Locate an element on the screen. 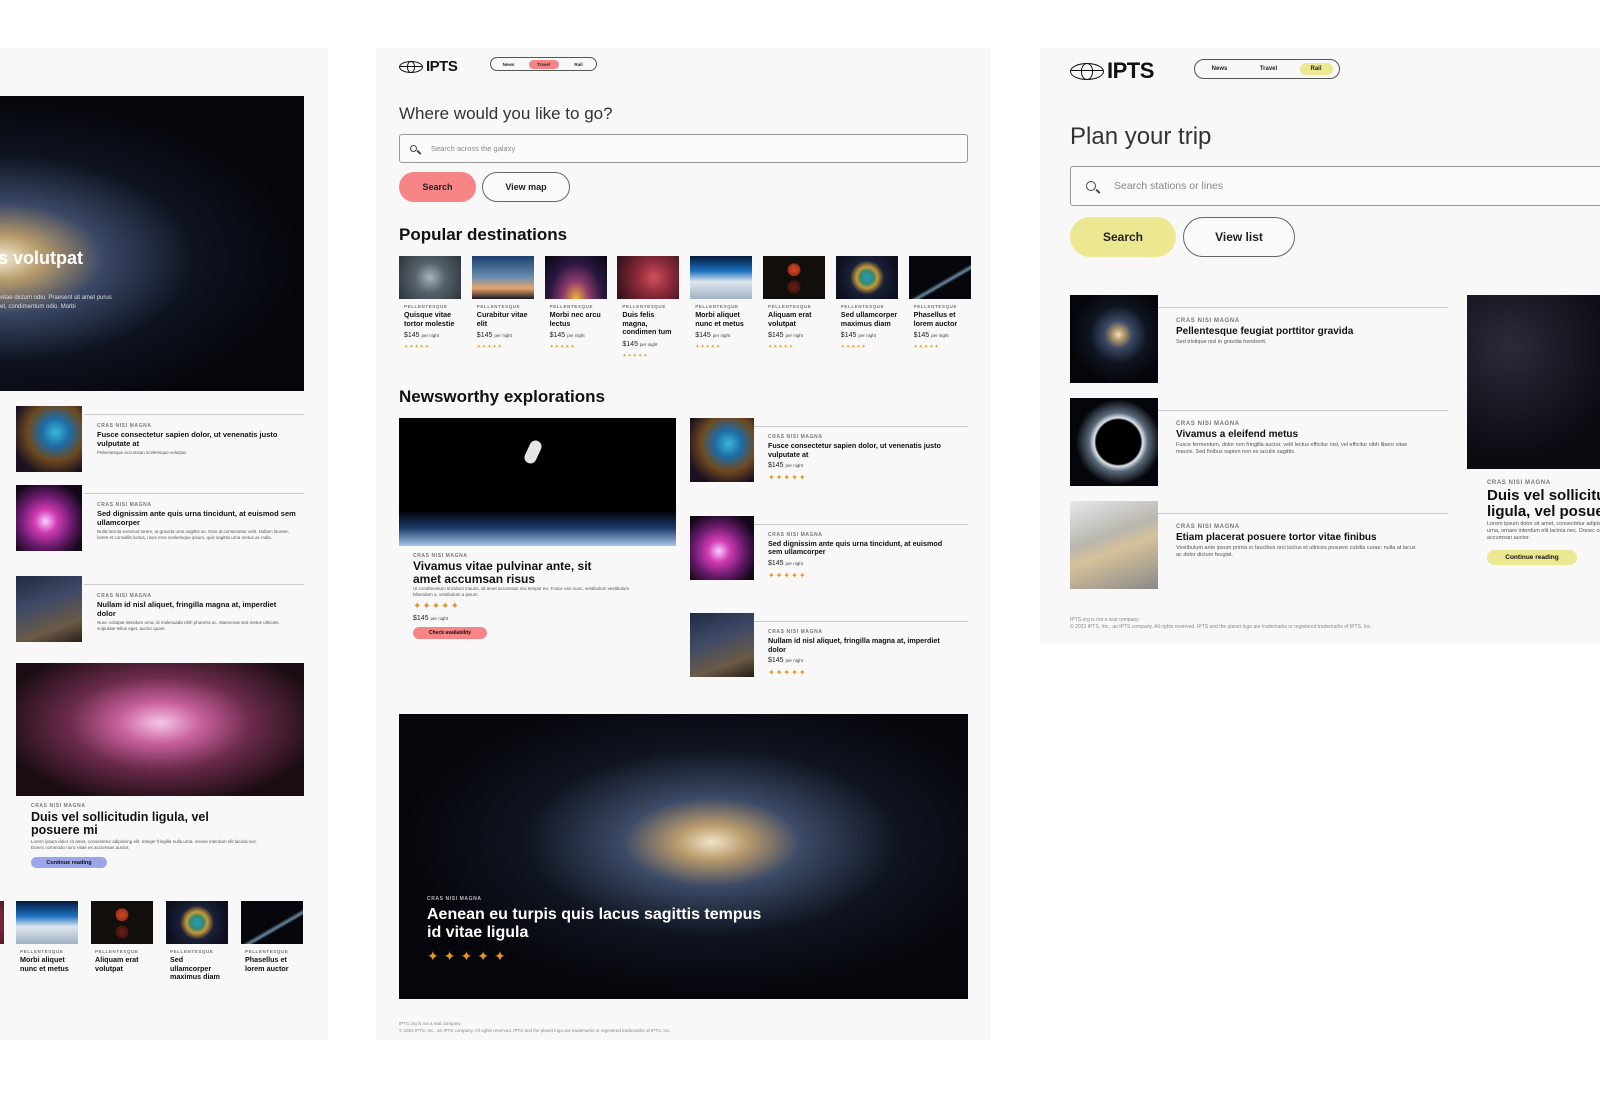  news-thumbnail is located at coordinates (49, 439).